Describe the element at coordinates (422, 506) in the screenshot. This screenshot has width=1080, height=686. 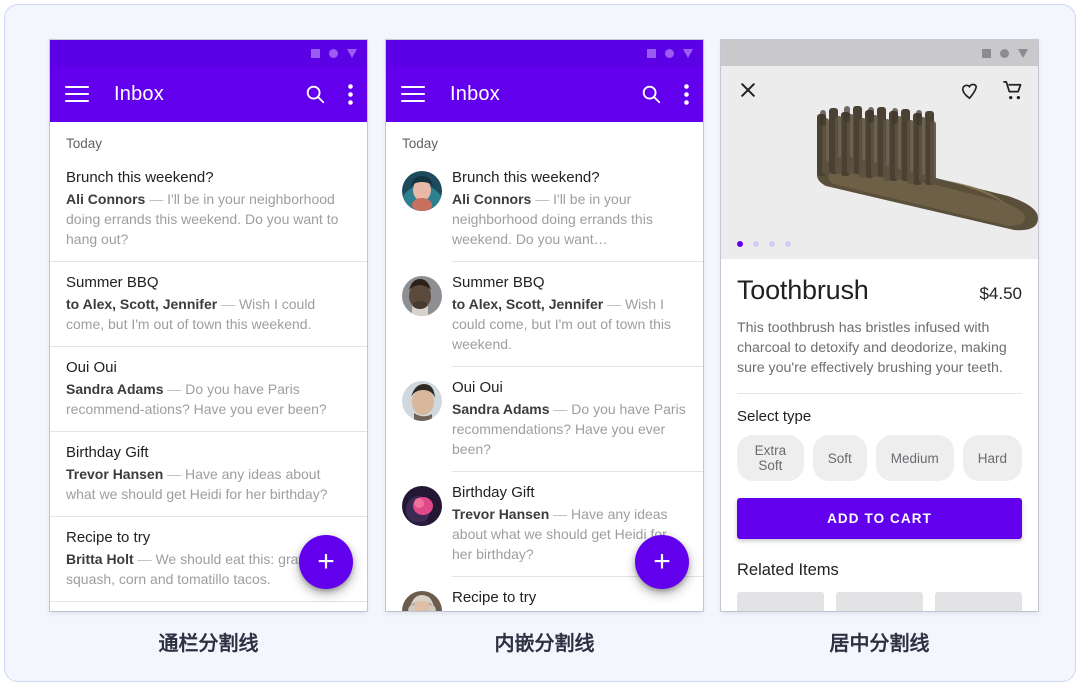
I see `avatar-trevor-hansen` at that location.